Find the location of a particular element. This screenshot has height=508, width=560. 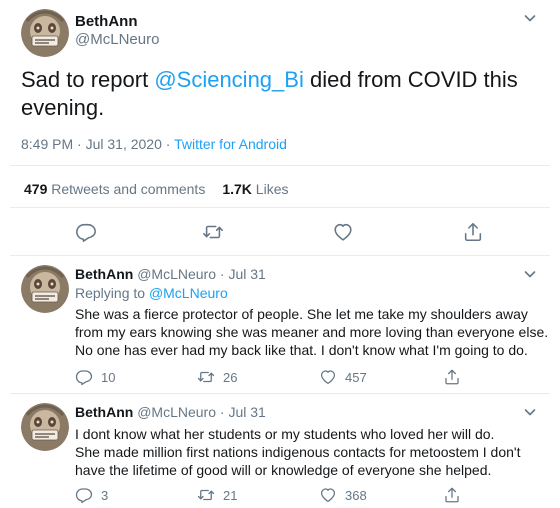

replying-prefix: Replying to is located at coordinates (112, 293).